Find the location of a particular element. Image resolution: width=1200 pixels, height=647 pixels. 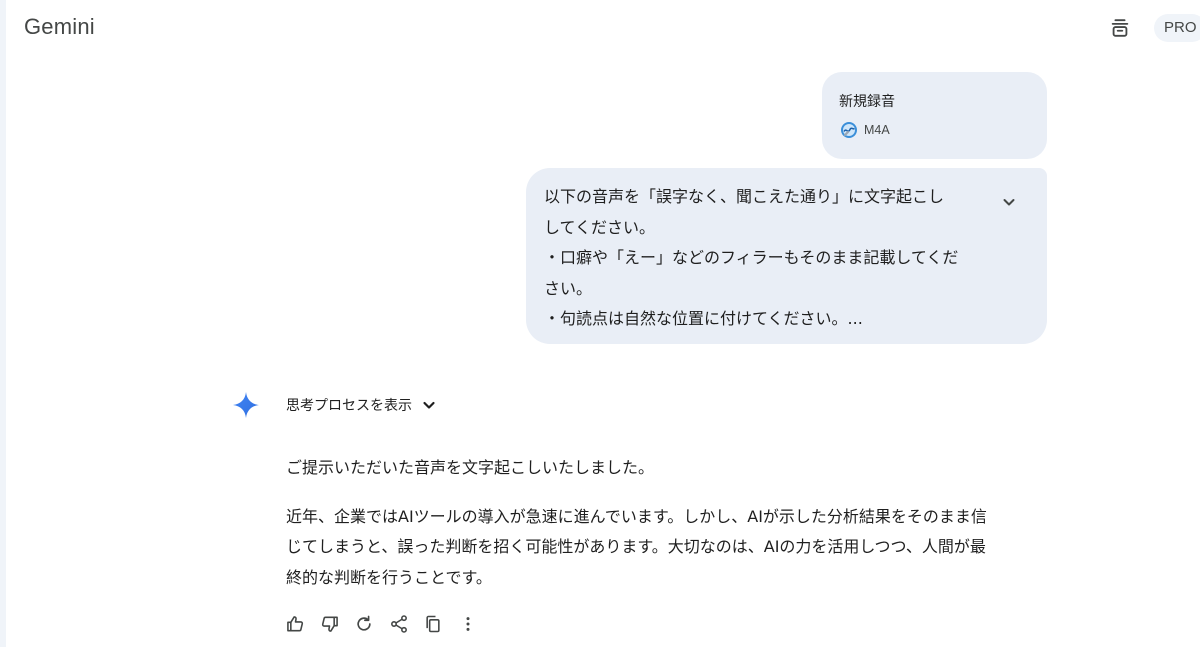

attachment-type: M4A is located at coordinates (877, 130).